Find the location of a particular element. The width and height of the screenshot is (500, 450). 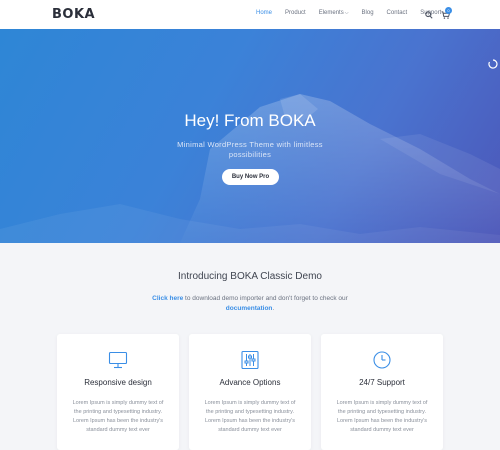

chevron-down-icon: ⌵ is located at coordinates (346, 13).